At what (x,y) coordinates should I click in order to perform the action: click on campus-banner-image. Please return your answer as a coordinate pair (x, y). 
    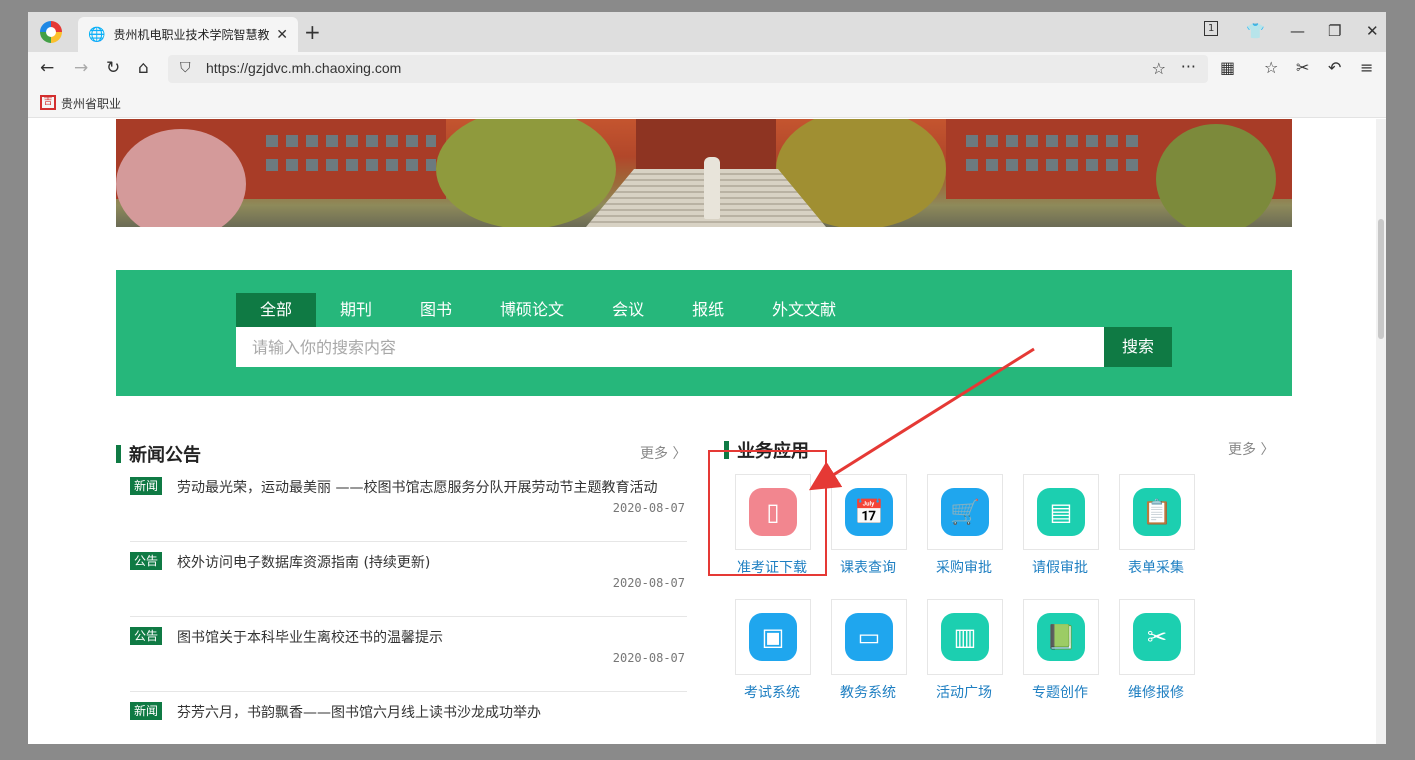
    Looking at the image, I should click on (704, 173).